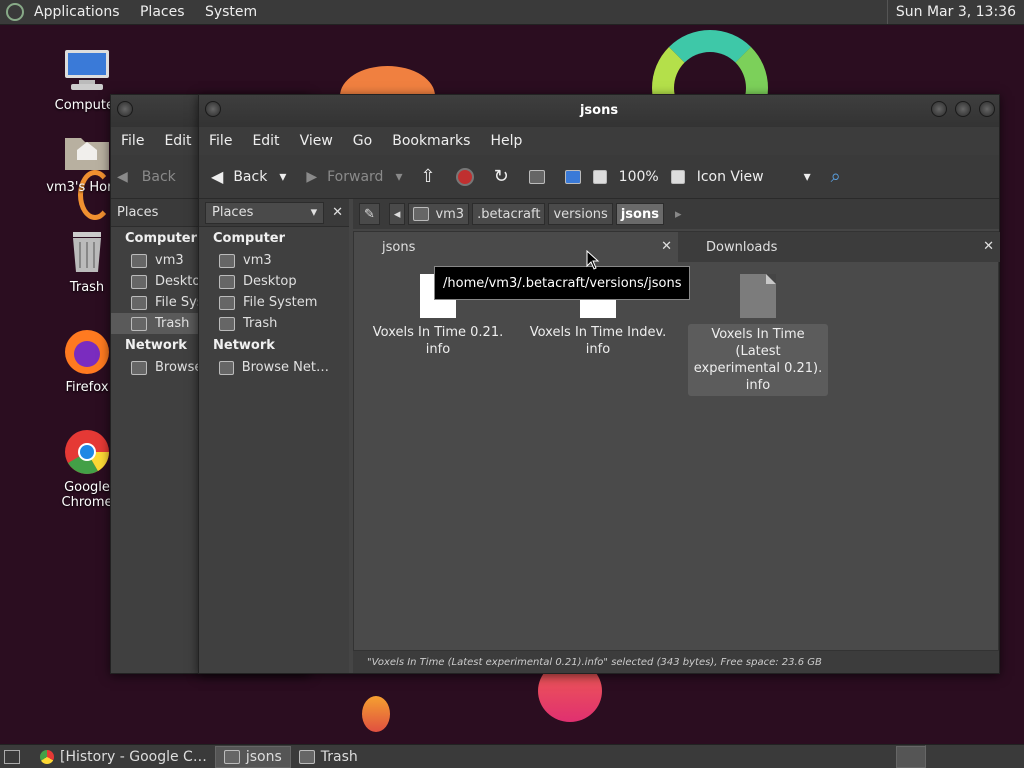 Image resolution: width=1024 pixels, height=768 pixels. I want to click on wallpaper-blob, so click(376, 714).